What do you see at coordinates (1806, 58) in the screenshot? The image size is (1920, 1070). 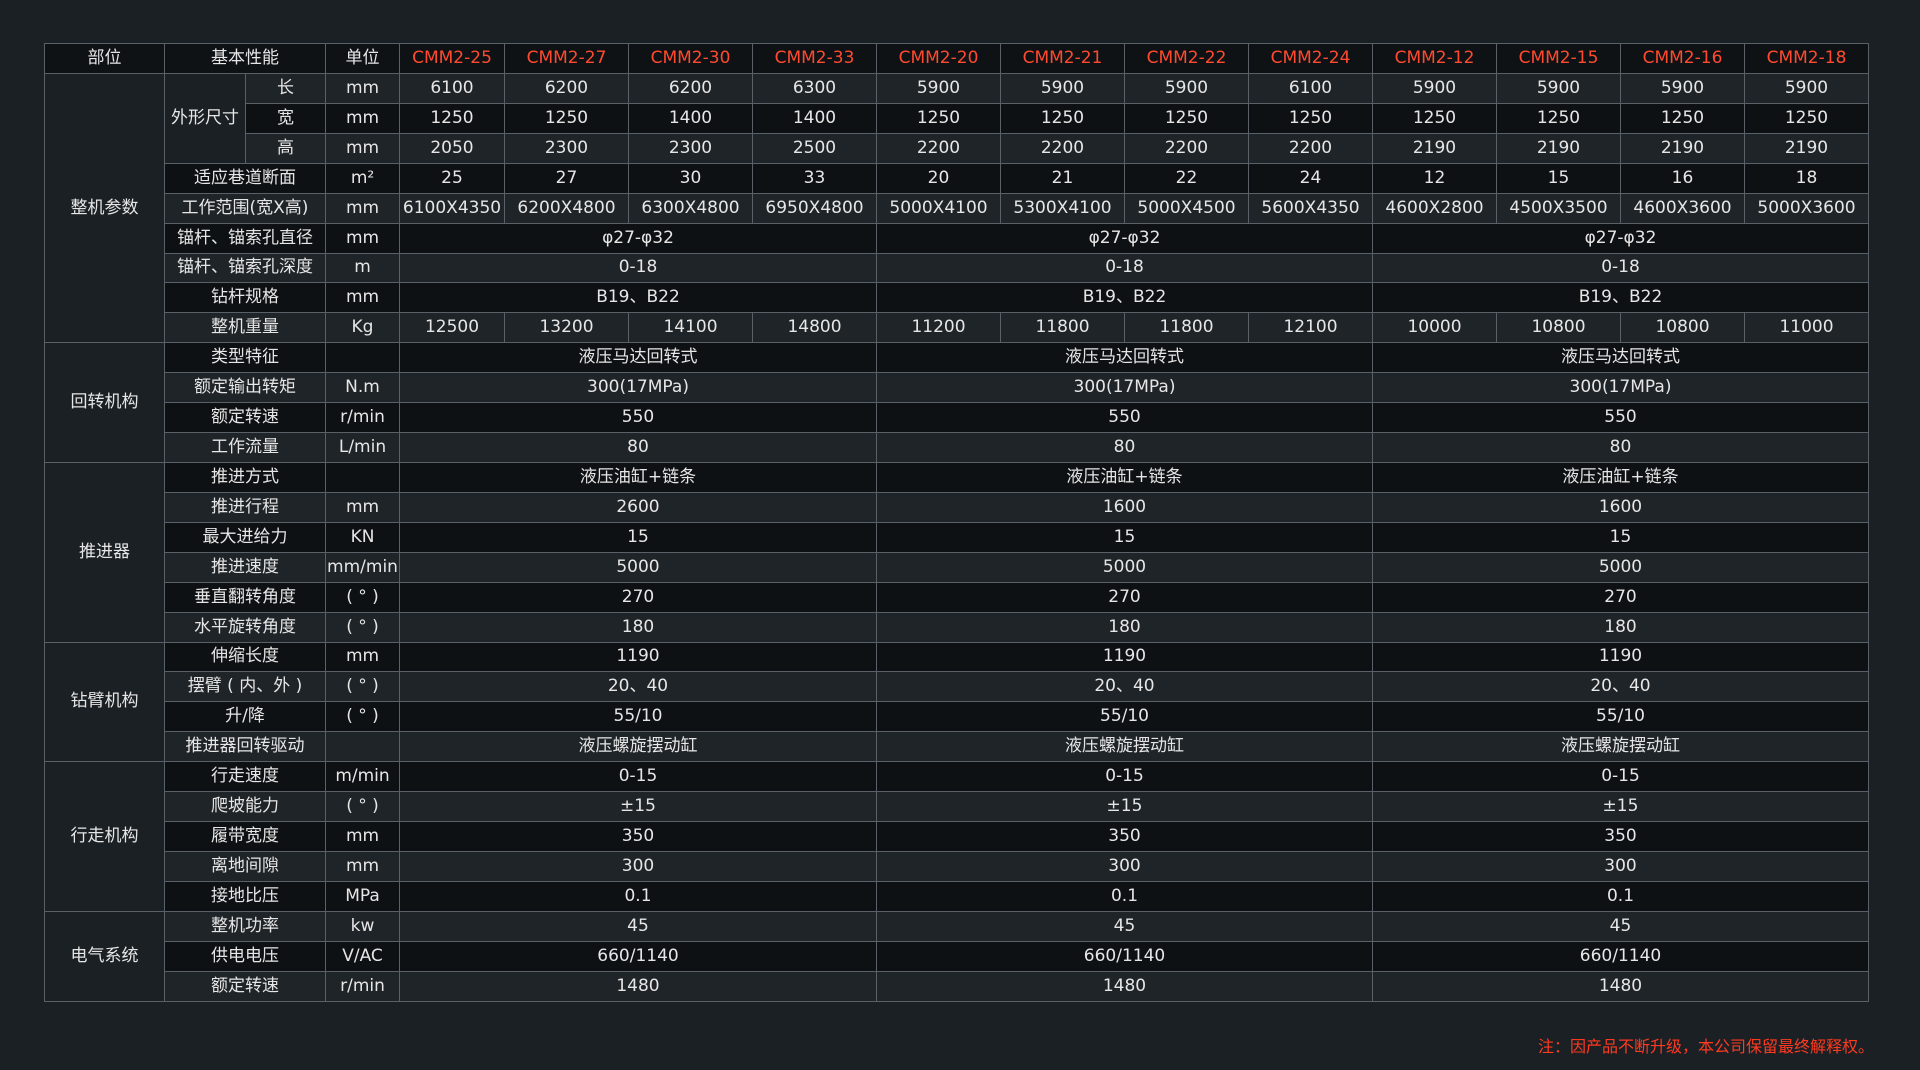 I see `header-model: CMM2-18` at bounding box center [1806, 58].